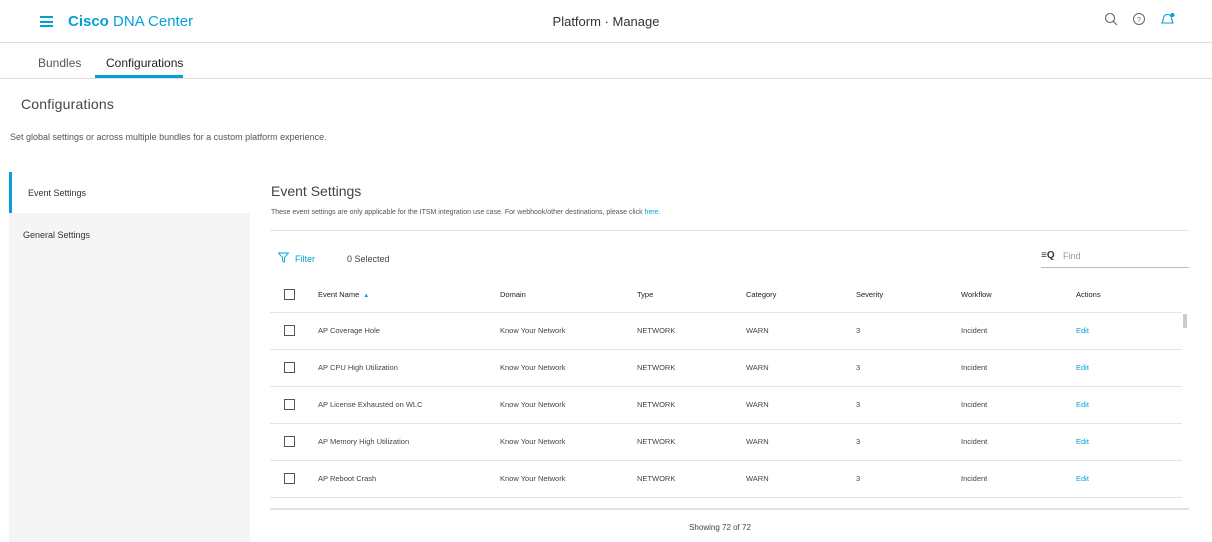 The width and height of the screenshot is (1212, 542). What do you see at coordinates (129, 192) in the screenshot?
I see `sidebar-item-event-settings: Event Settings` at bounding box center [129, 192].